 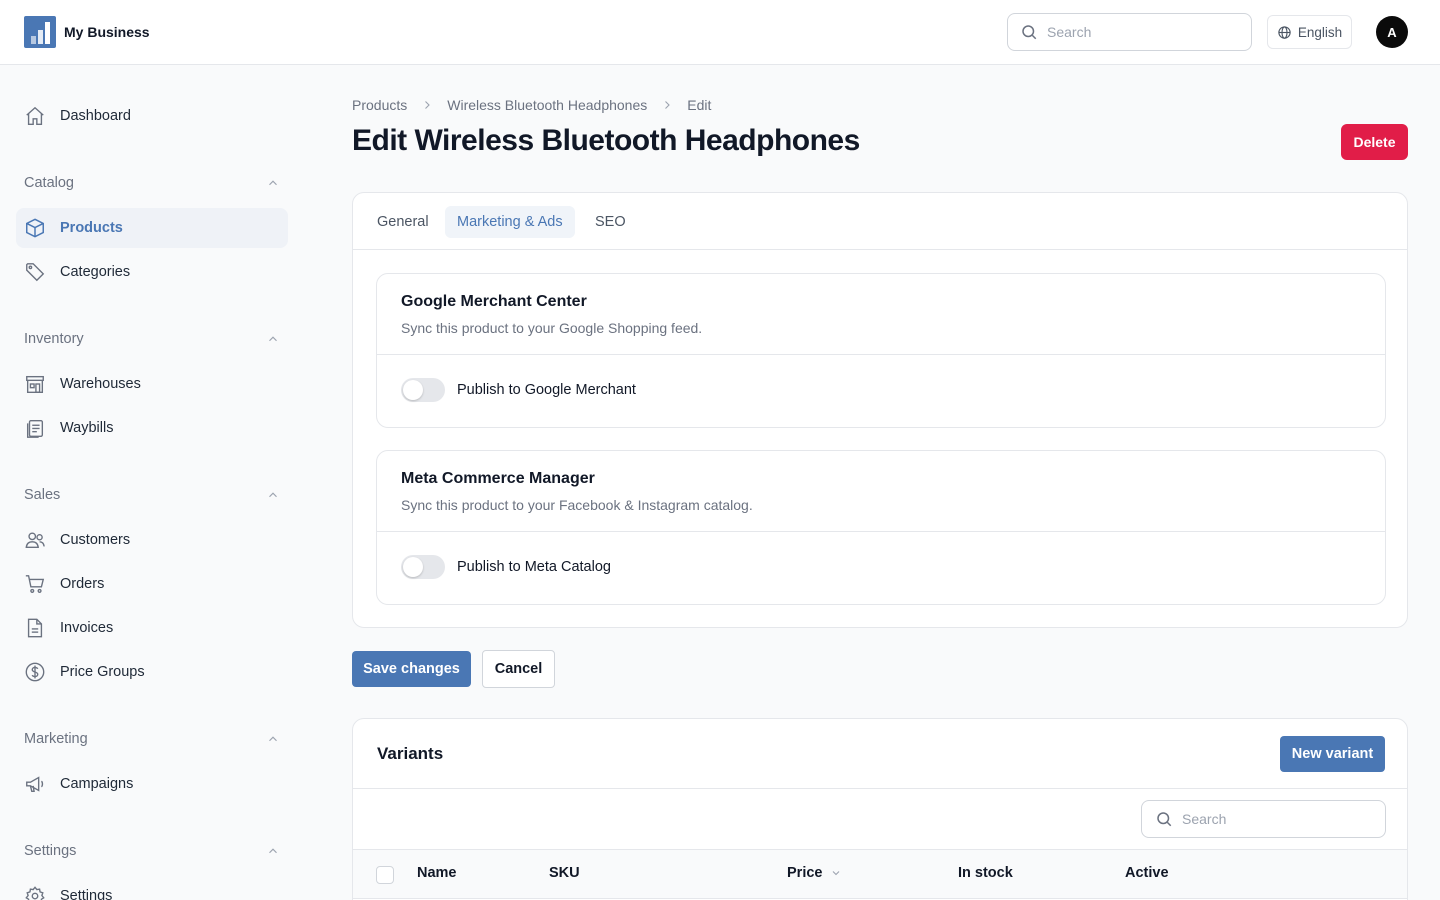 I want to click on meta-catalog-toggle, so click(x=423, y=567).